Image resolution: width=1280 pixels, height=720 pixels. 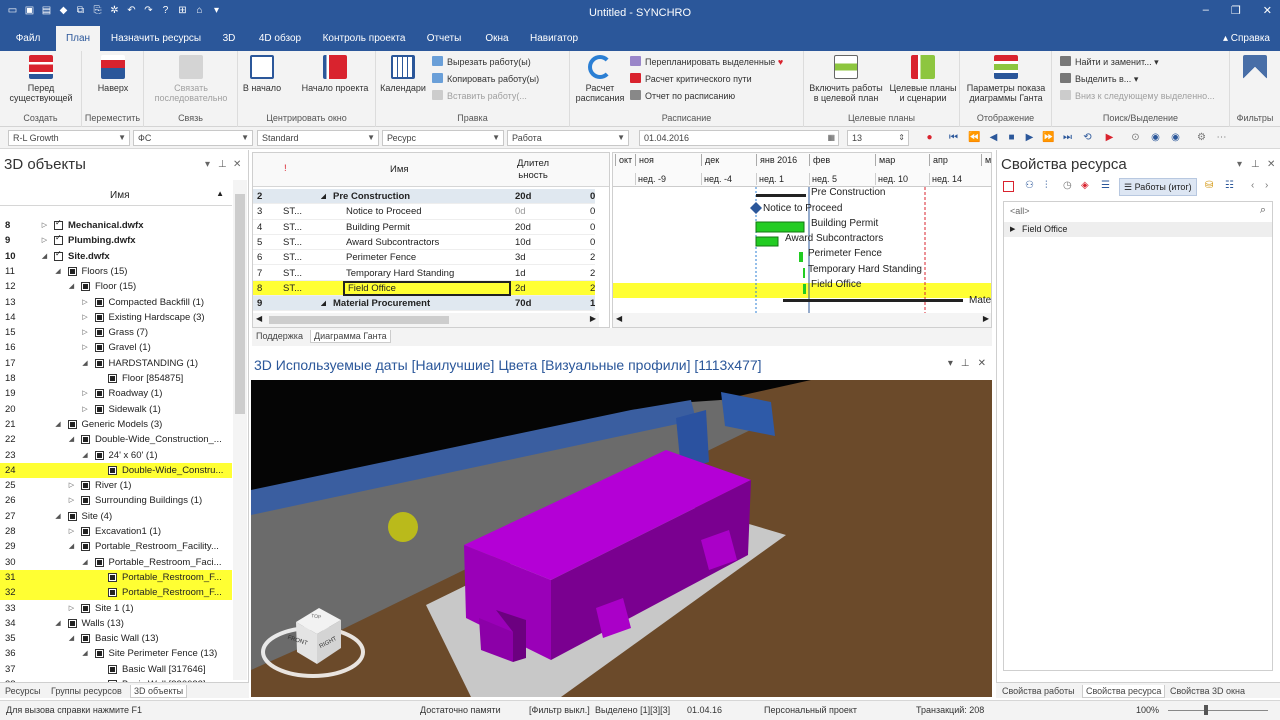 I want to click on tree-row: 20 ▷ Sidewalk (1), so click(x=116, y=409).